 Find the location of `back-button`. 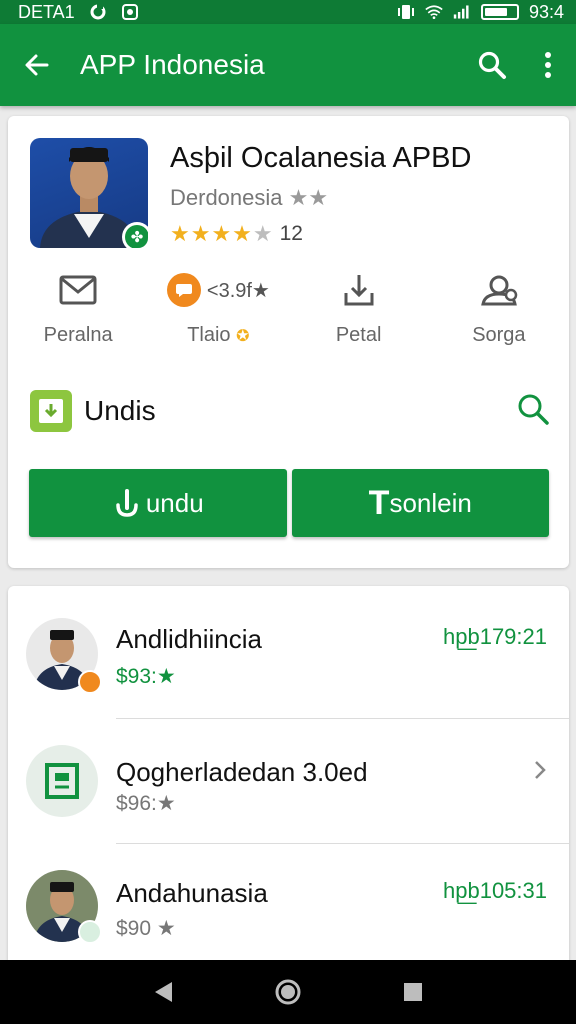

back-button is located at coordinates (37, 65).